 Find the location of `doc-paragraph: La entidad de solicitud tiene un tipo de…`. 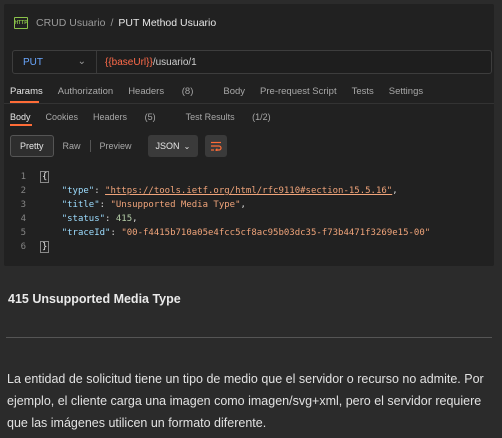

doc-paragraph: La entidad de solicitud tiene un tipo de… is located at coordinates (245, 401).